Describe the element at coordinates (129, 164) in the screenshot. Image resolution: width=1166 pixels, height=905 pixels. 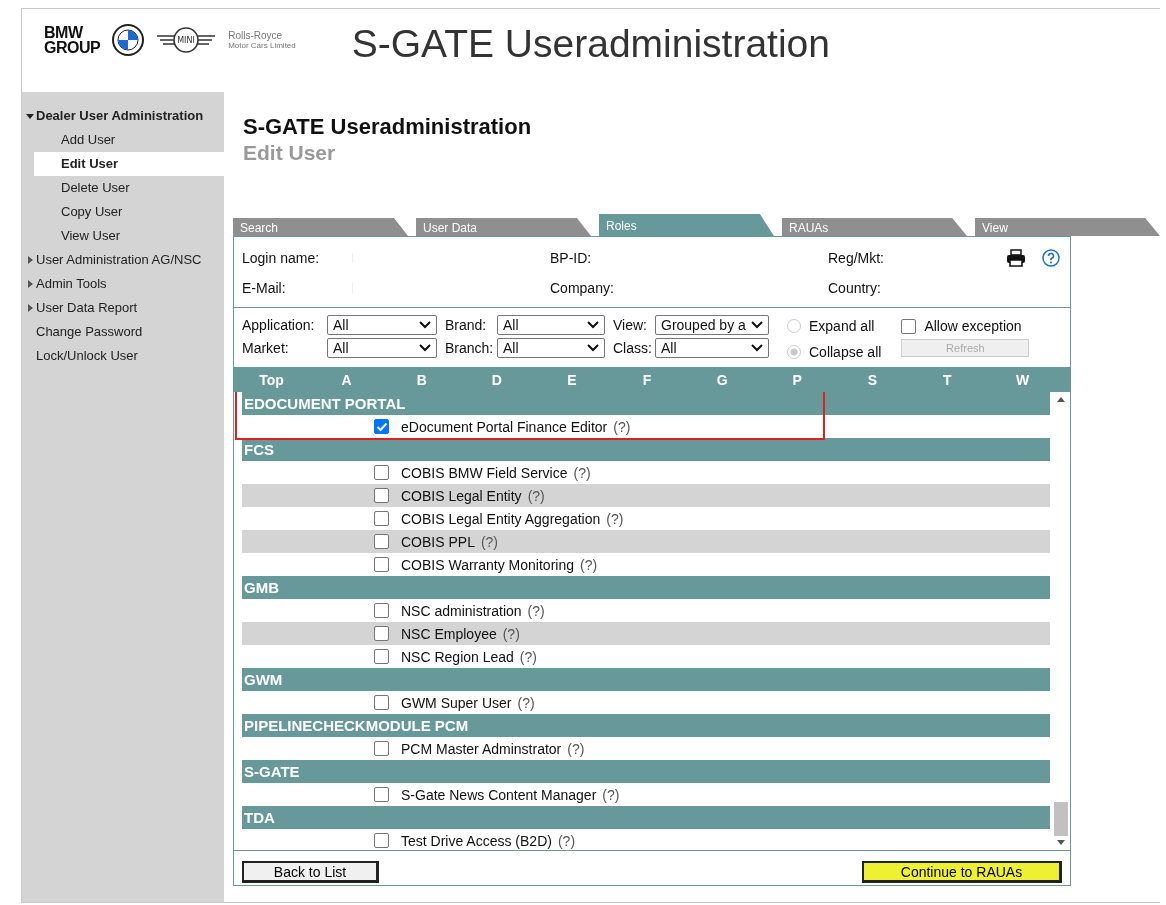
I see `sidebar-subitem: Edit User` at that location.